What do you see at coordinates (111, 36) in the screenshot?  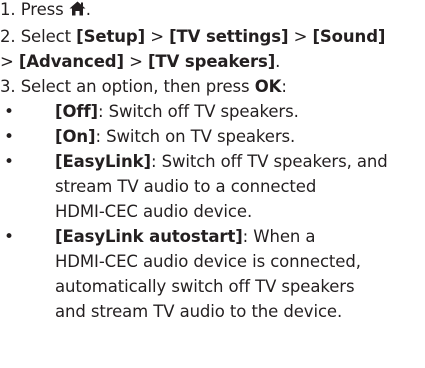 I see `menu-setup: [Setup]` at bounding box center [111, 36].